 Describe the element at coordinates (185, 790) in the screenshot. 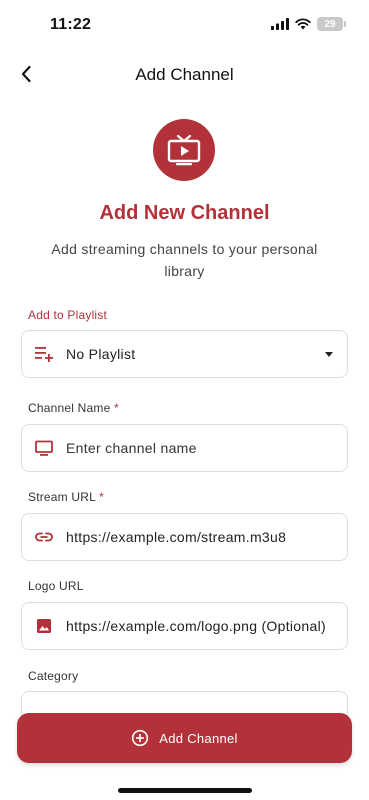

I see `home-indicator` at that location.